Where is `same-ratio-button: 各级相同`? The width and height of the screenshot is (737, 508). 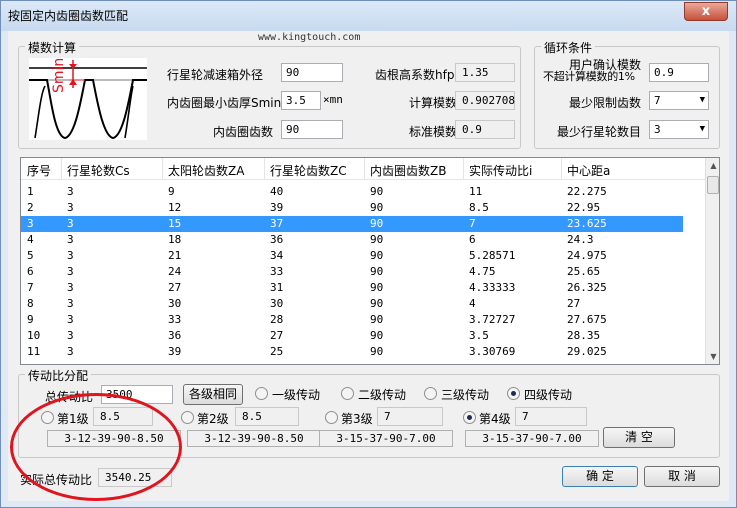
same-ratio-button: 各级相同 is located at coordinates (213, 394).